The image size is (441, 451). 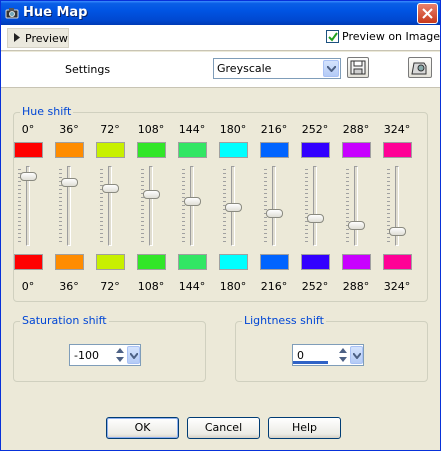 I want to click on save-preset-button, so click(x=358, y=67).